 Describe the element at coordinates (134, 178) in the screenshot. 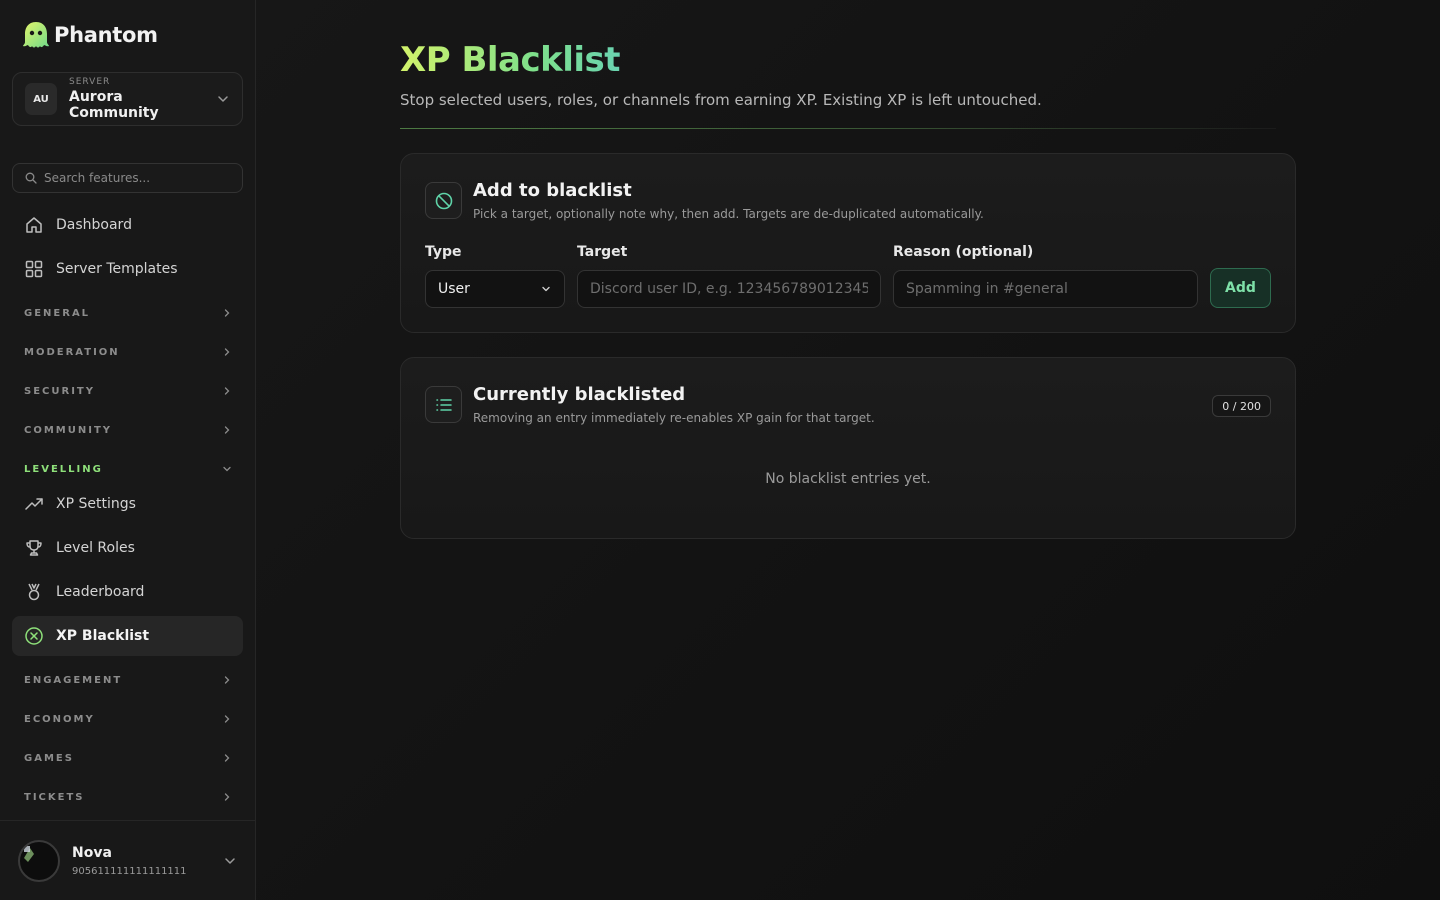

I see `search-input` at that location.